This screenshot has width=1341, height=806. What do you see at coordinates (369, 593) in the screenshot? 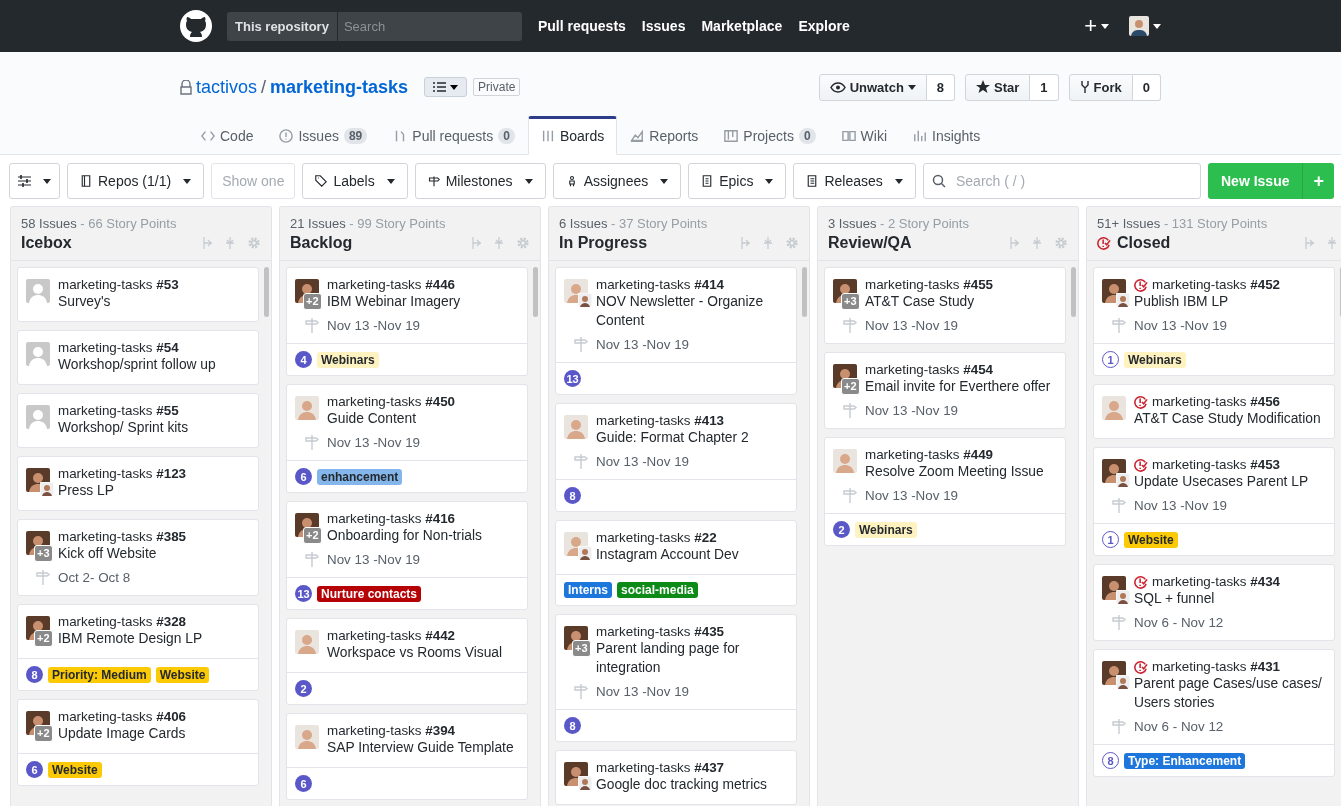
I see `issue-label: Nurture contacts` at bounding box center [369, 593].